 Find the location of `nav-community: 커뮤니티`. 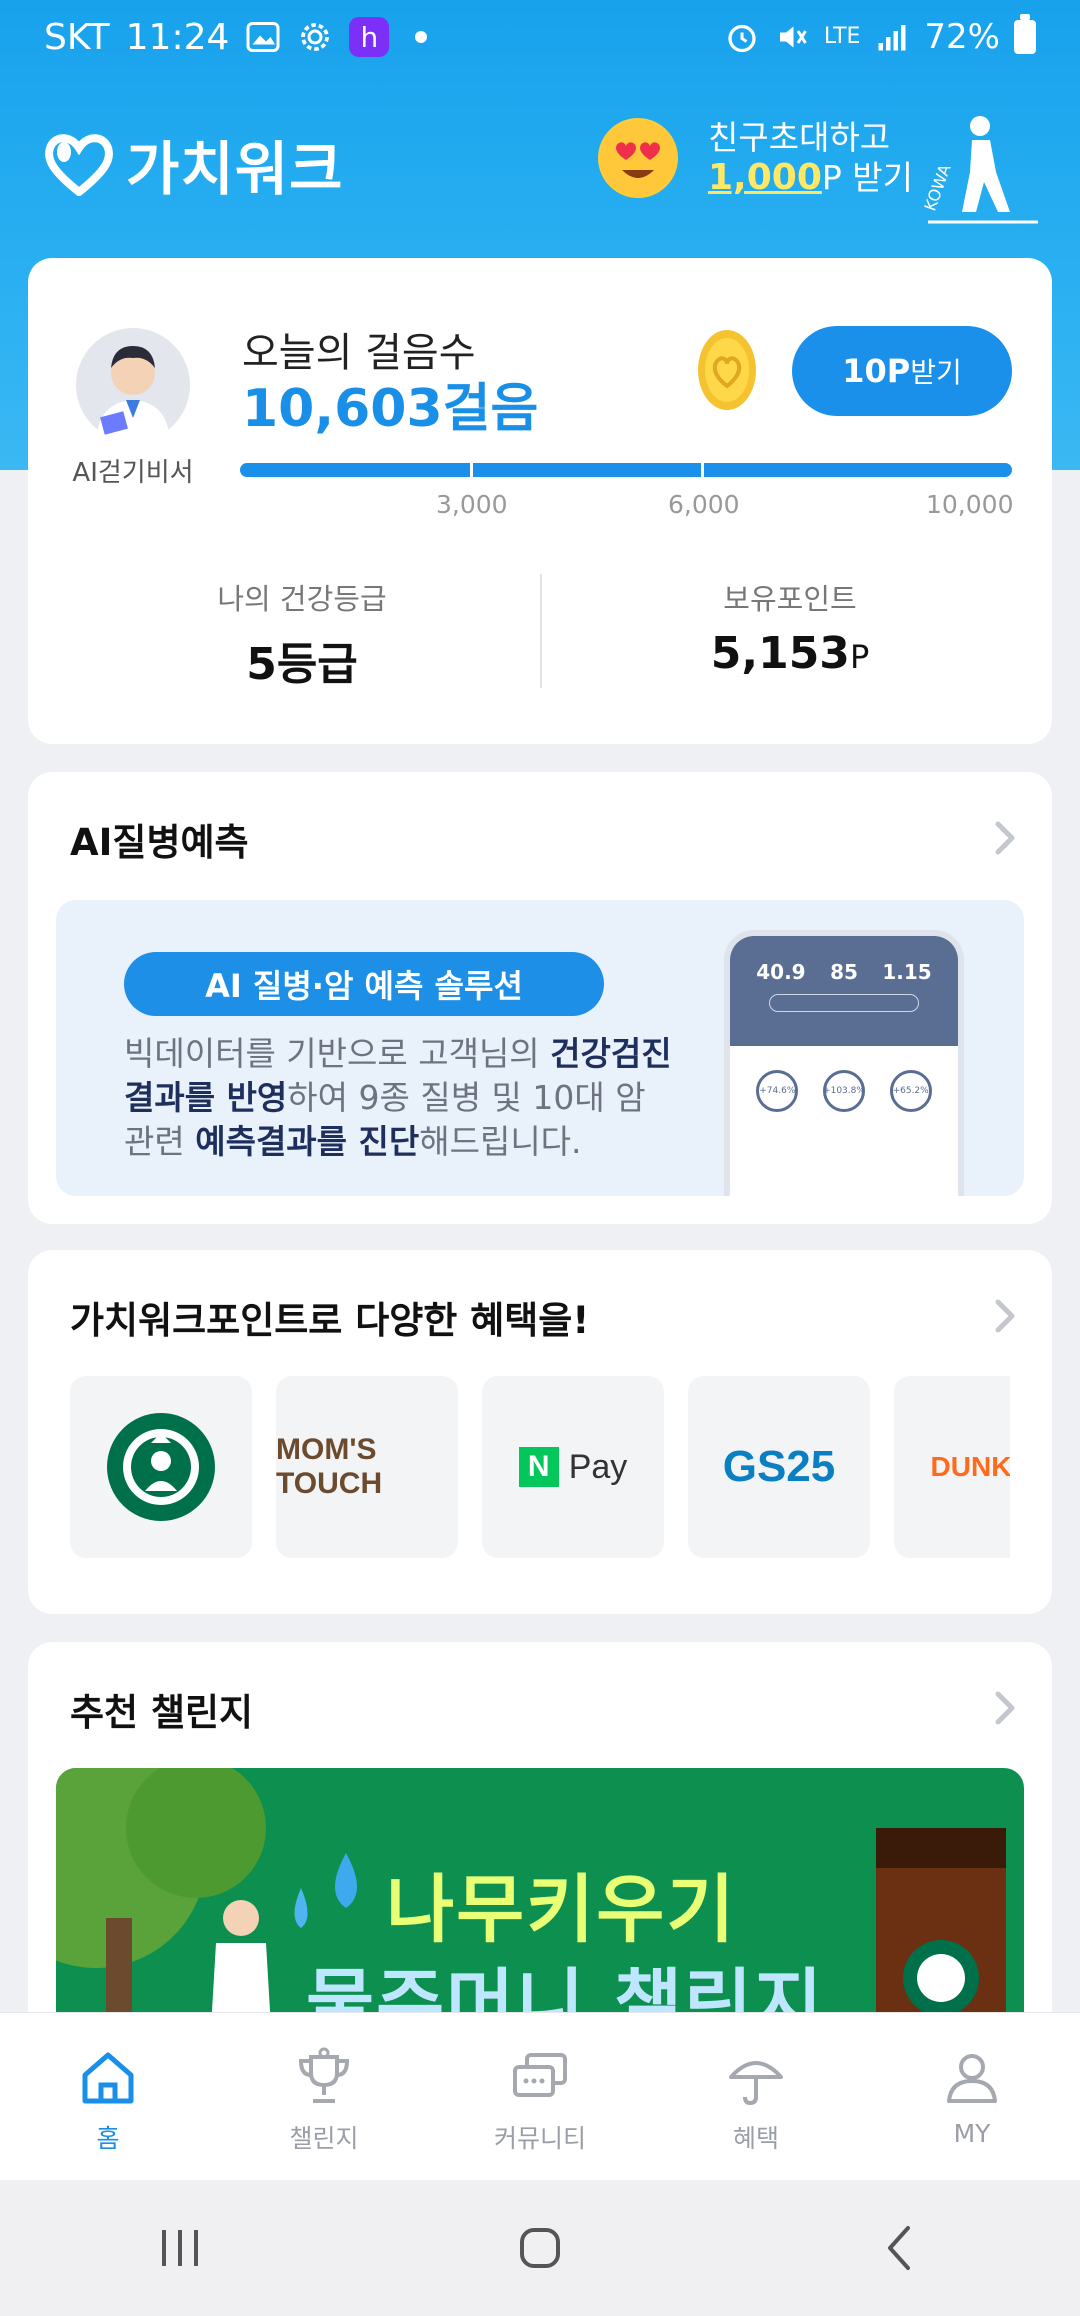

nav-community: 커뮤니티 is located at coordinates (540, 2096).